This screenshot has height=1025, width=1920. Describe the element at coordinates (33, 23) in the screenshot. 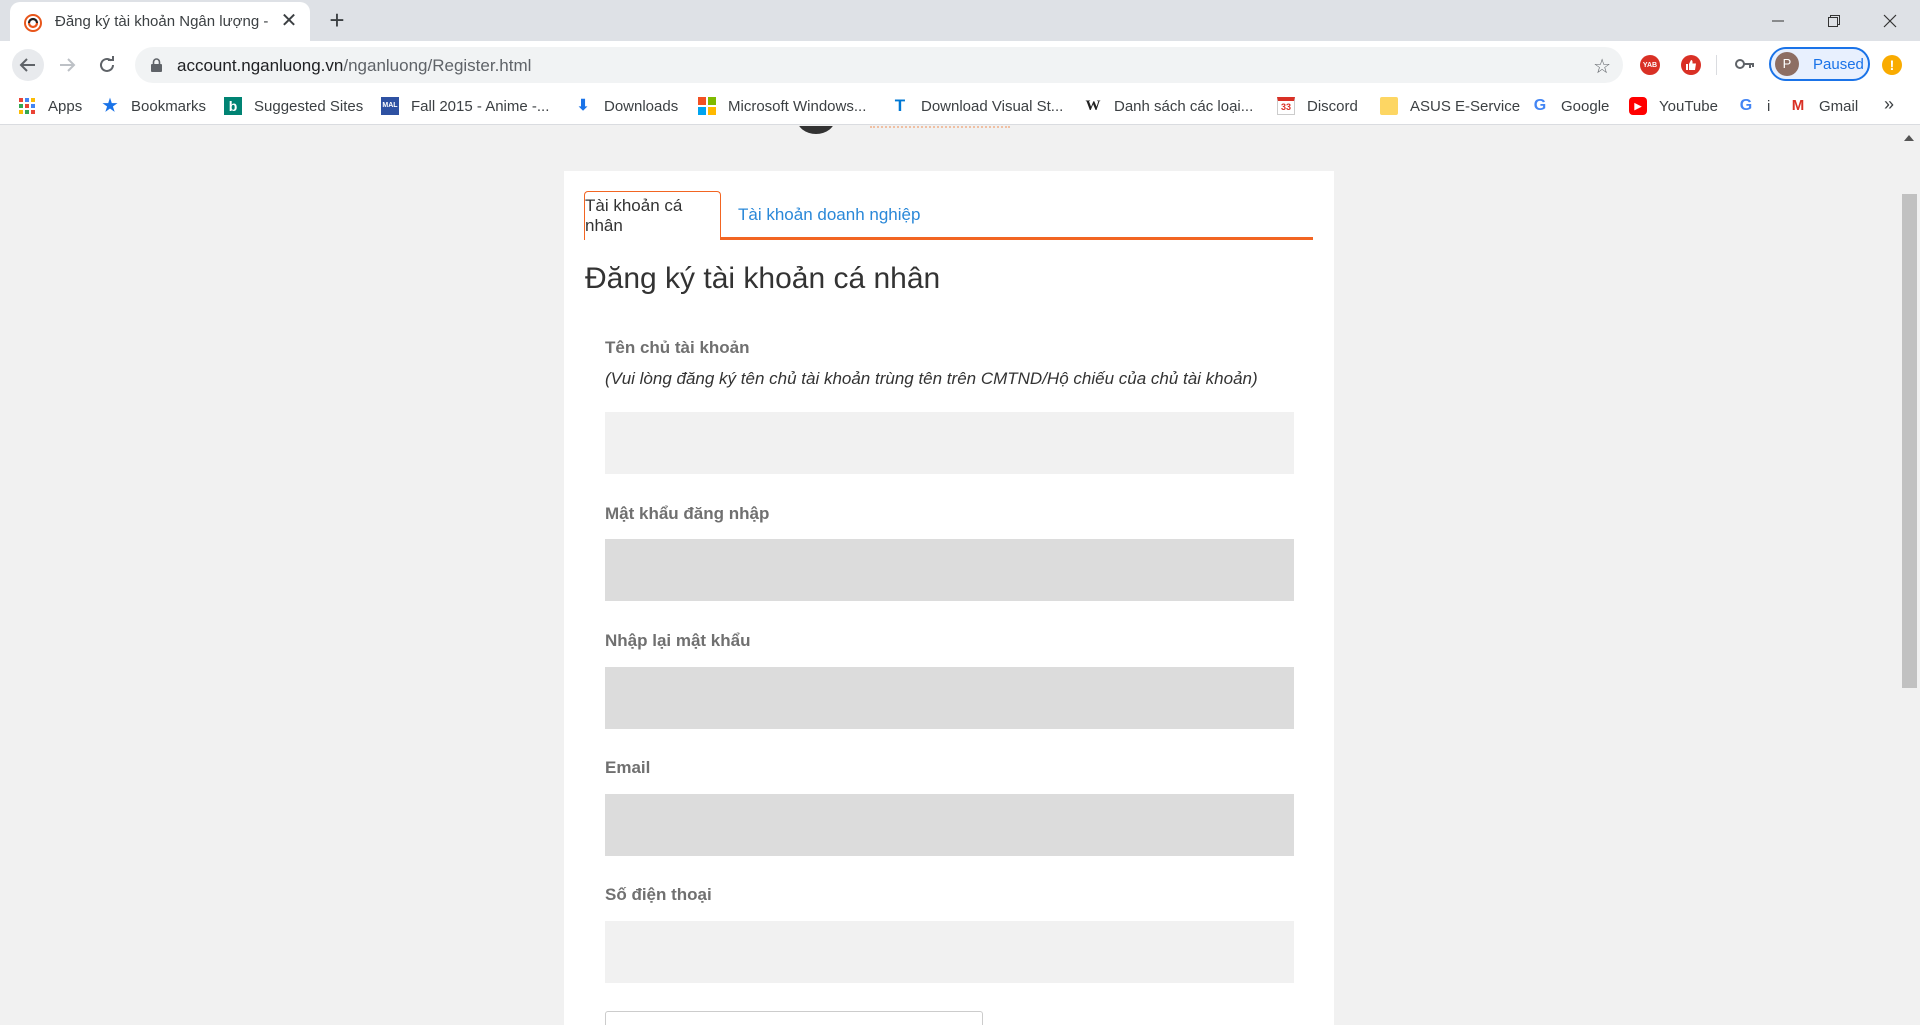

I see `nganluong-favicon-icon` at that location.